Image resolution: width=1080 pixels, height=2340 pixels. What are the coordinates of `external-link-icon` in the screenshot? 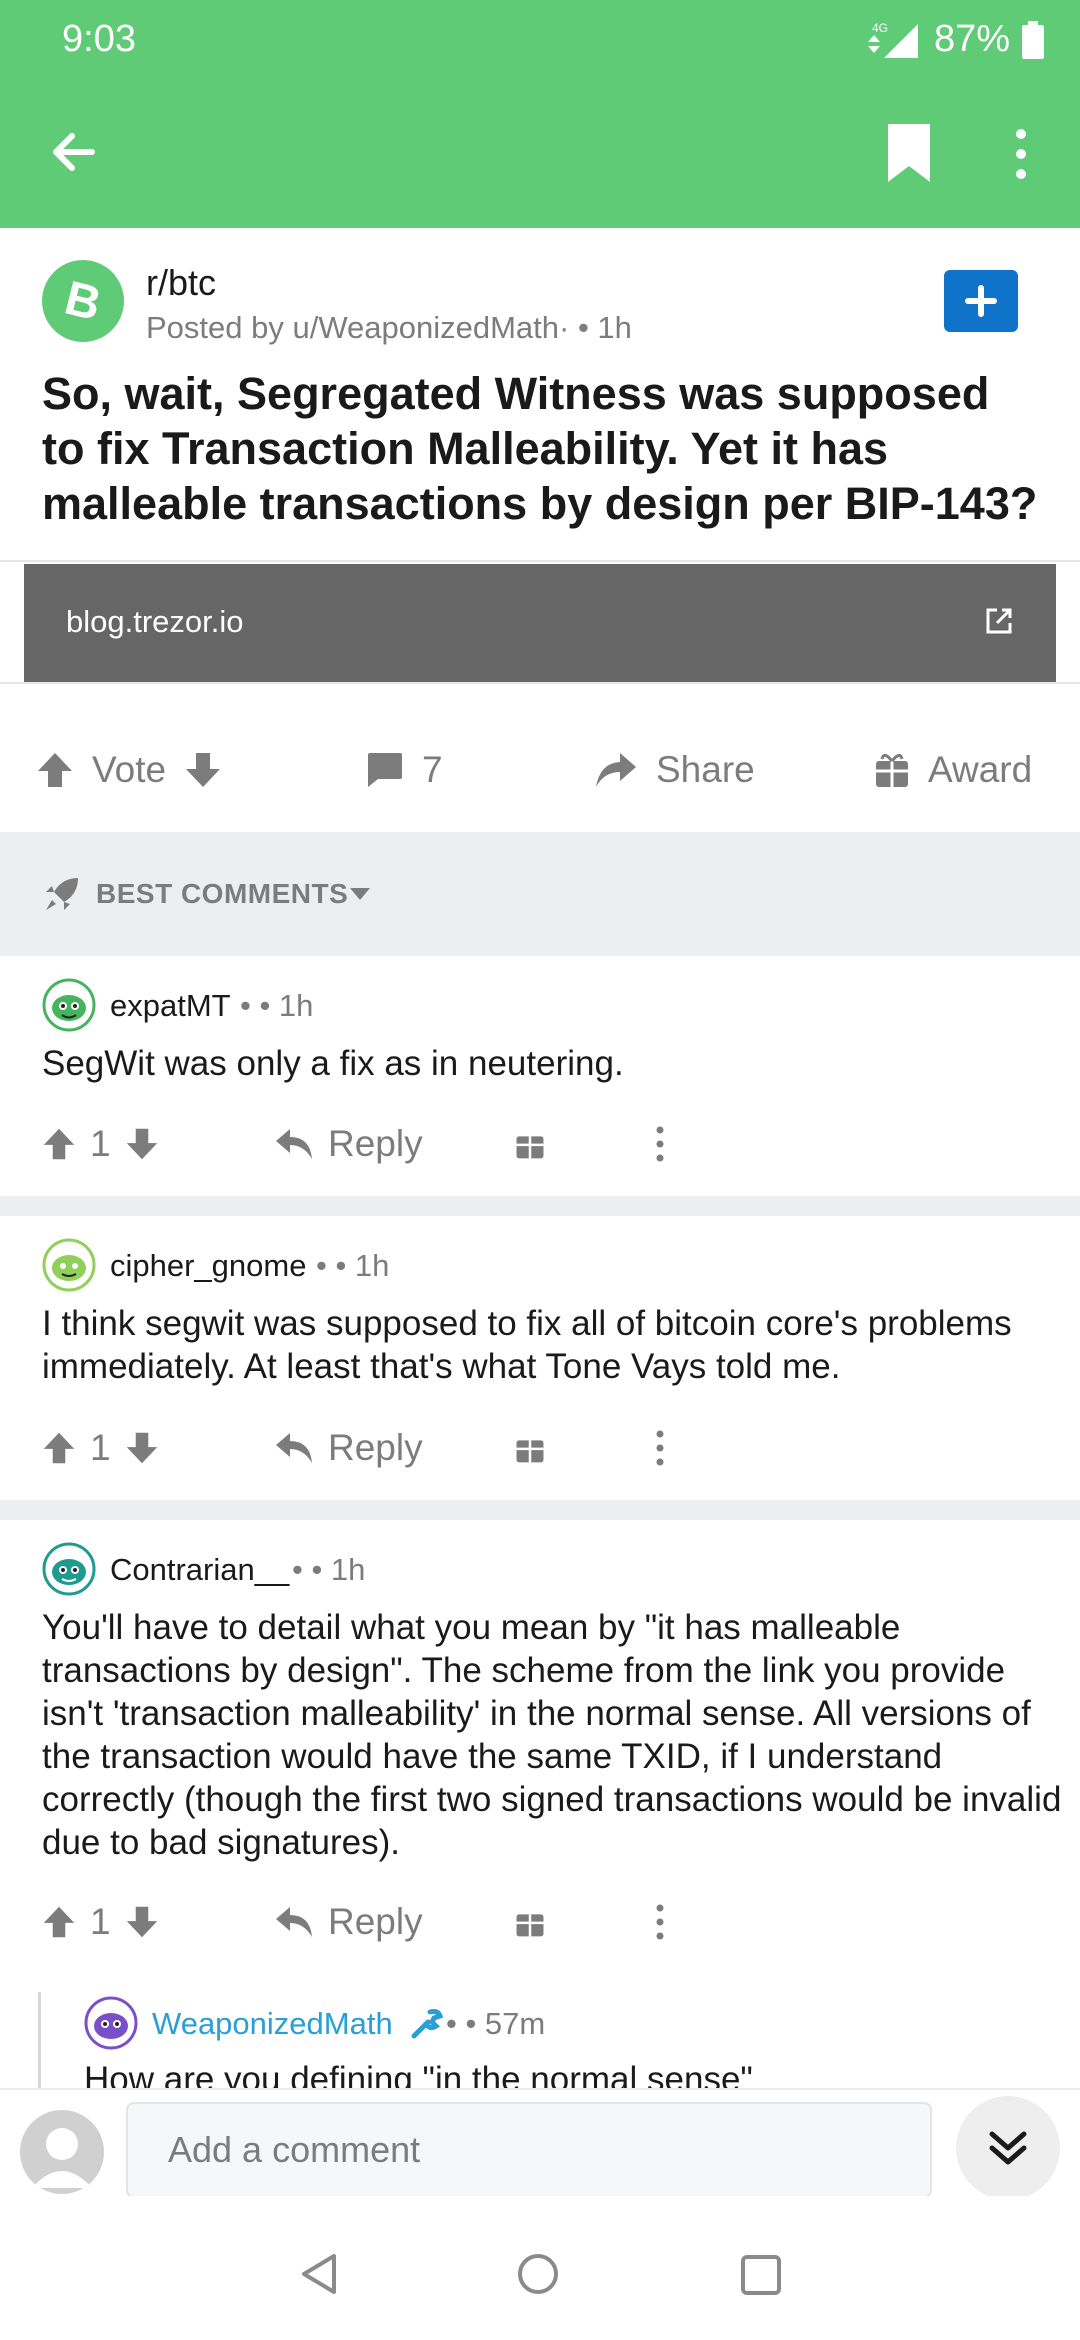 It's located at (999, 621).